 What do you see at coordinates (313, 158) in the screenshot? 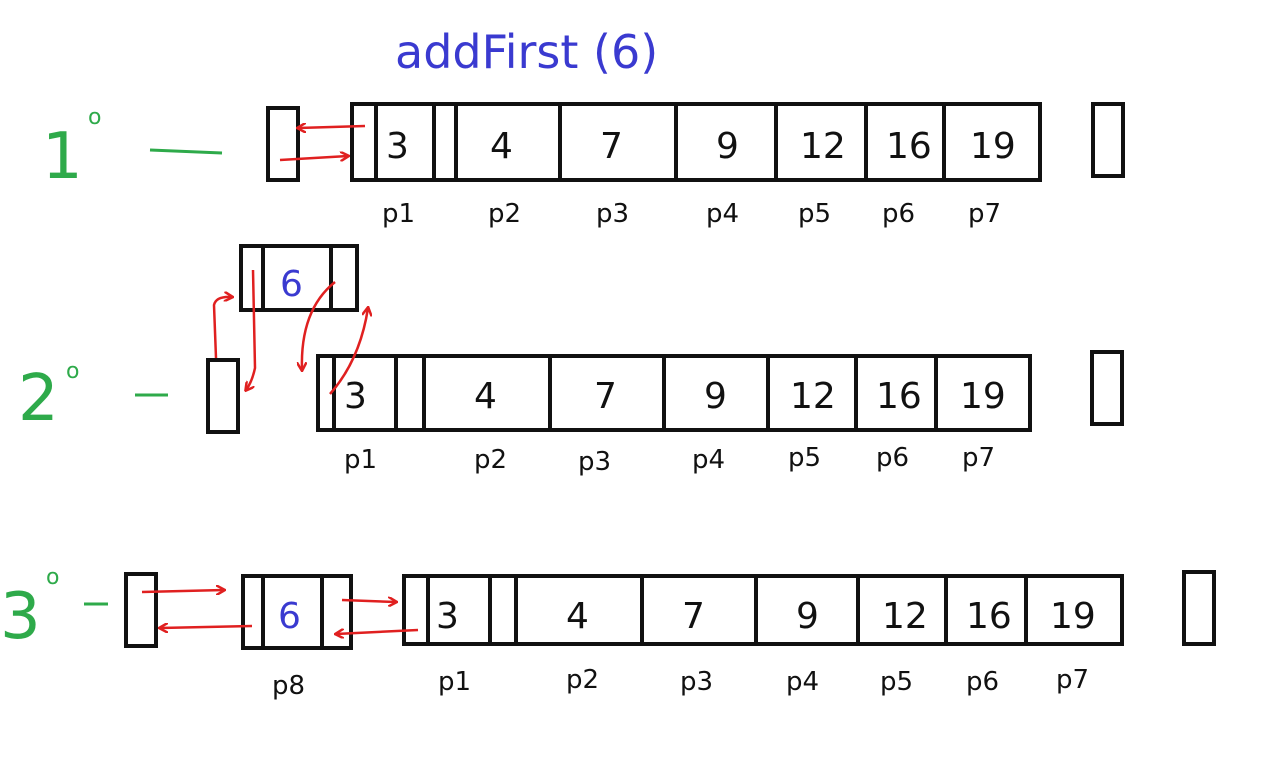
I see `next-arrow` at bounding box center [313, 158].